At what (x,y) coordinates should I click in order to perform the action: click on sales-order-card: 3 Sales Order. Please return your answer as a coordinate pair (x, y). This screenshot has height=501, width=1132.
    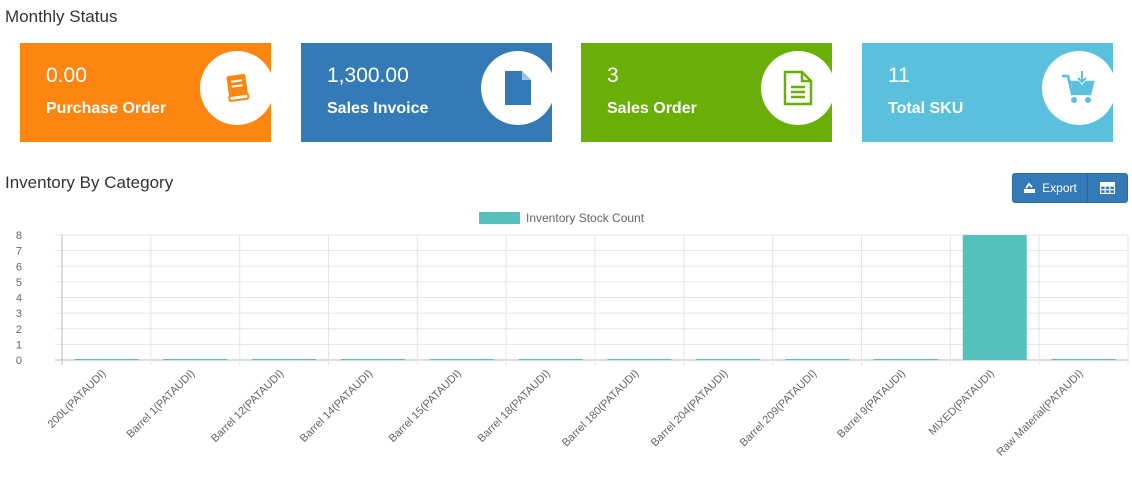
    Looking at the image, I should click on (706, 92).